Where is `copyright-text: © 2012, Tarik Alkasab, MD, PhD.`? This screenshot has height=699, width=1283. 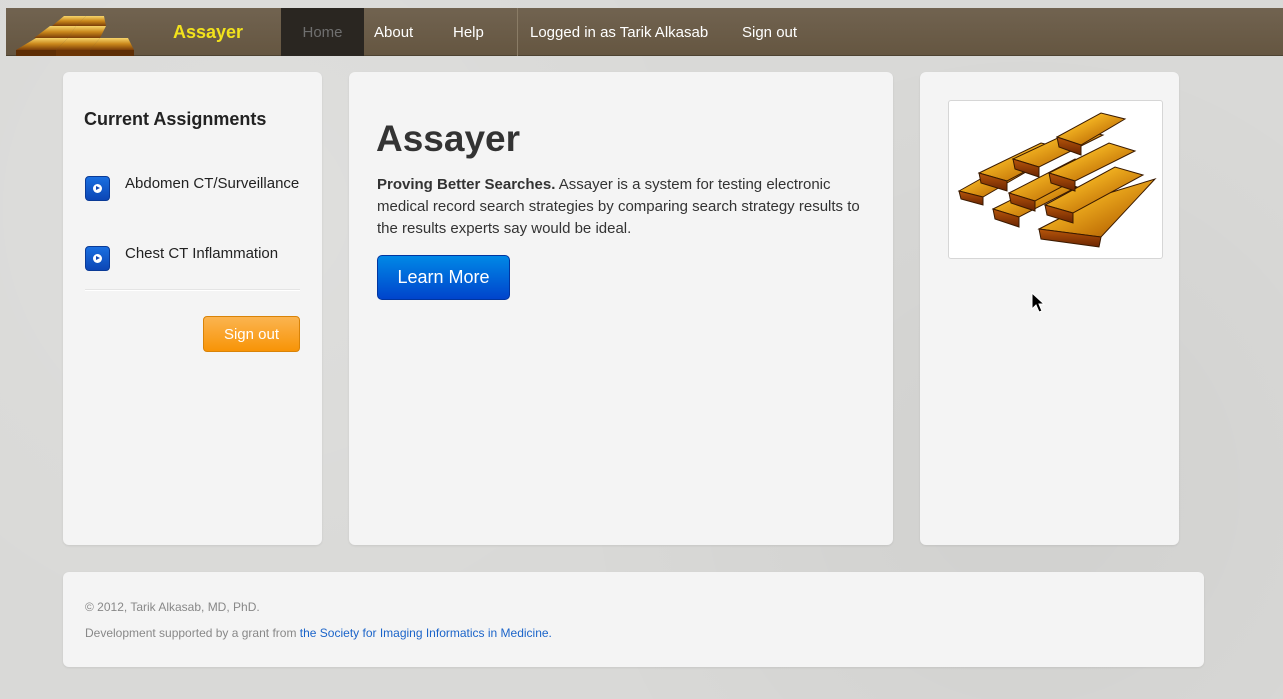
copyright-text: © 2012, Tarik Alkasab, MD, PhD. is located at coordinates (172, 607).